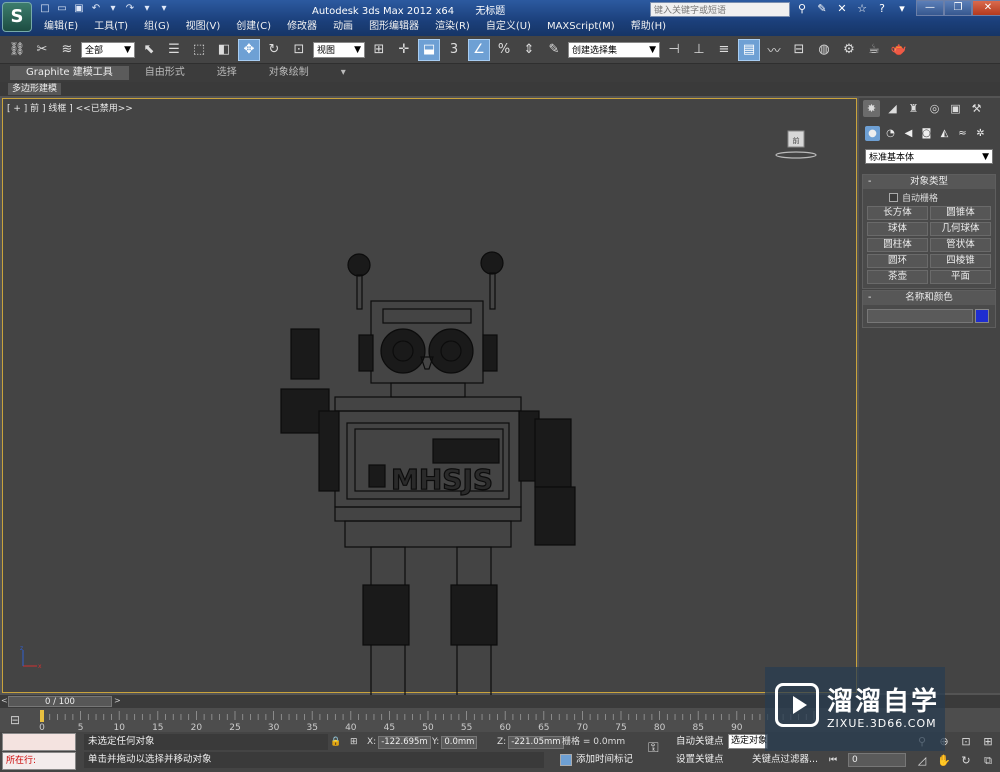 Image resolution: width=1000 pixels, height=772 pixels. What do you see at coordinates (748, 741) in the screenshot?
I see `key-selection-dropdown: 选定对象` at bounding box center [748, 741].